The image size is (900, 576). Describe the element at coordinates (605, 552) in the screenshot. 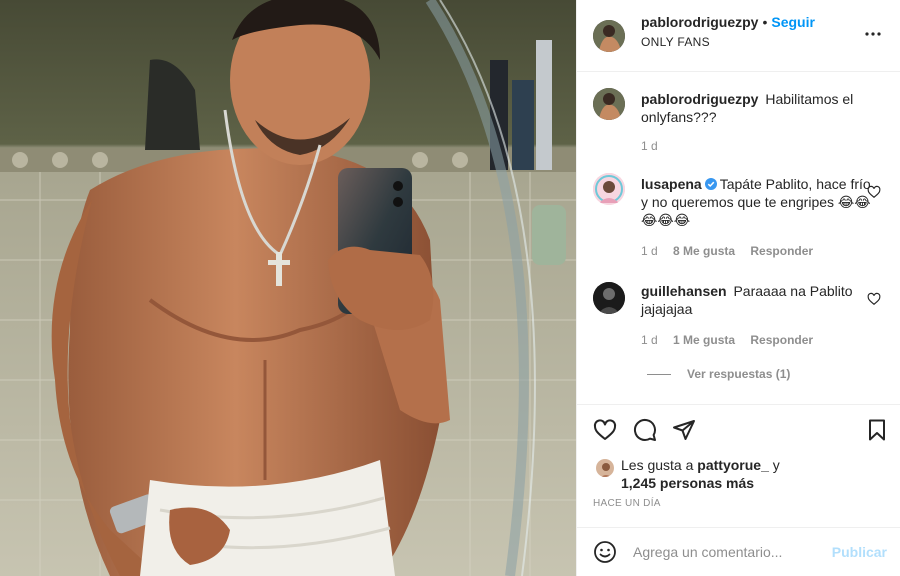

I see `emoji-icon` at that location.